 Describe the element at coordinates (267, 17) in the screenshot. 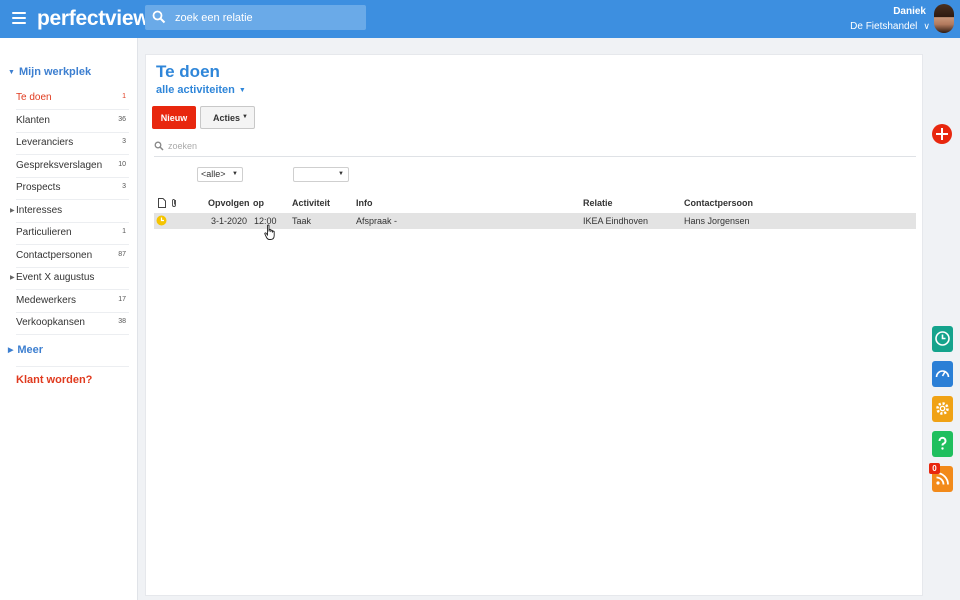

I see `search-input` at that location.